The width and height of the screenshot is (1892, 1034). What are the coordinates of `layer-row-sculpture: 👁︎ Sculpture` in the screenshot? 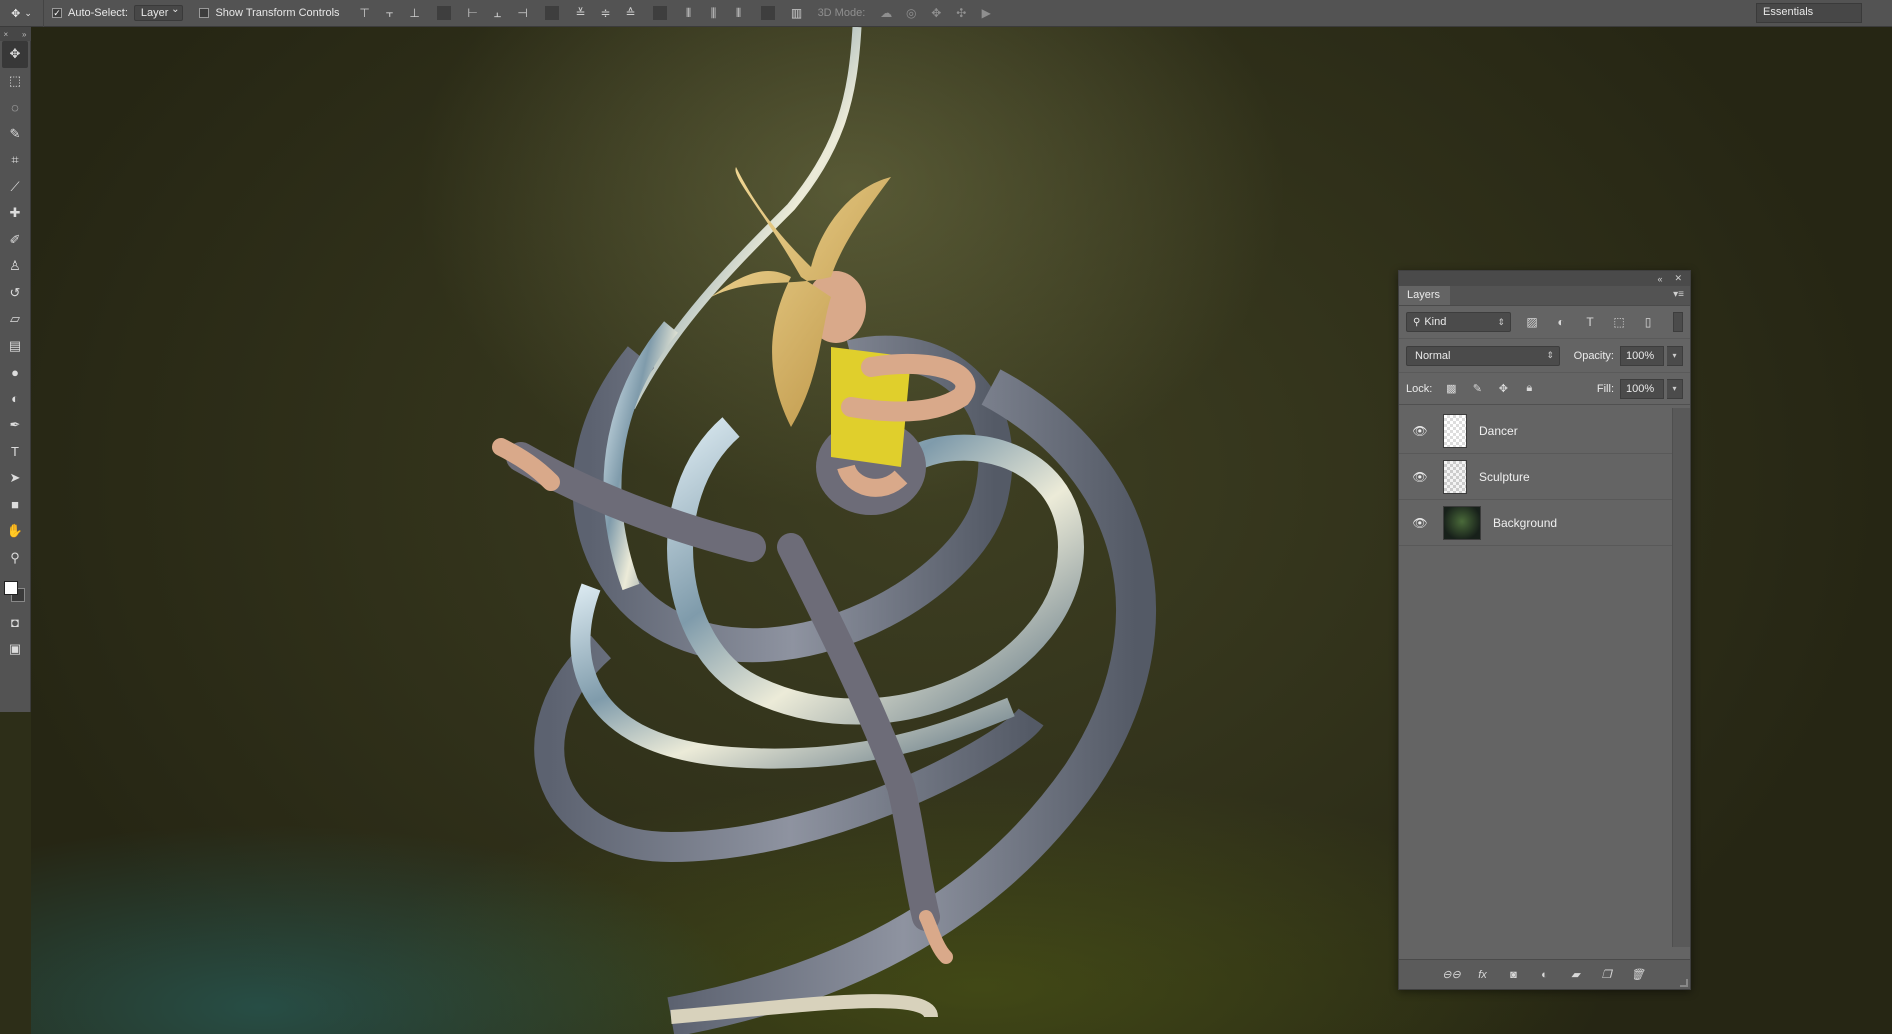 It's located at (1535, 477).